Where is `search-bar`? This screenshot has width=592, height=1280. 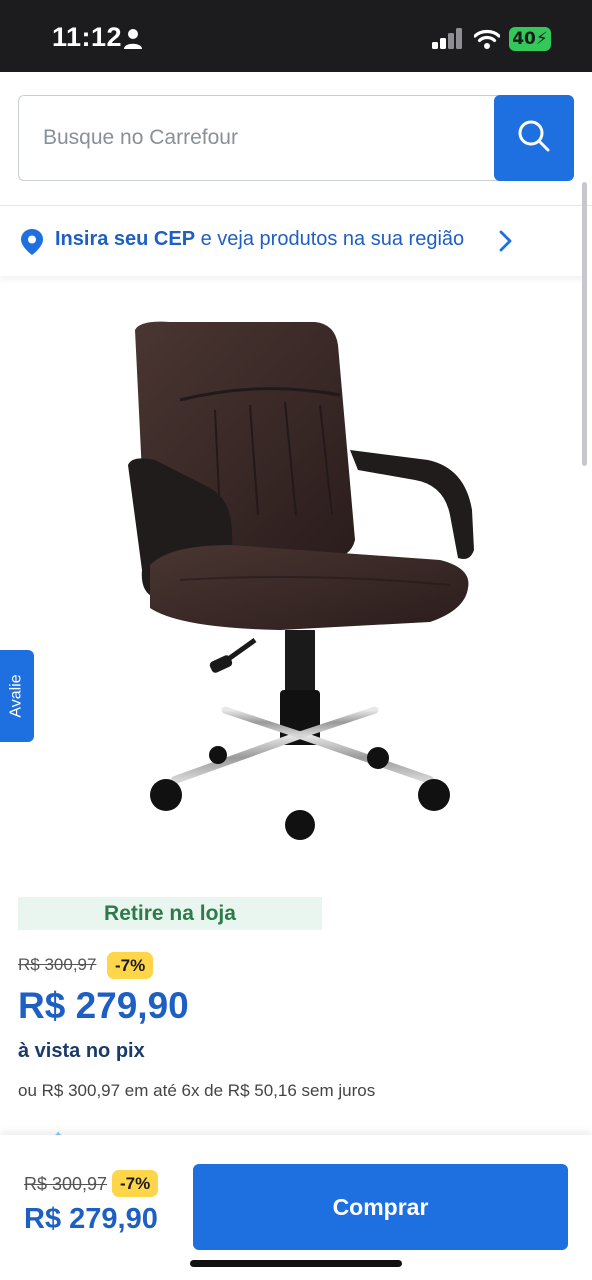
search-bar is located at coordinates (296, 138).